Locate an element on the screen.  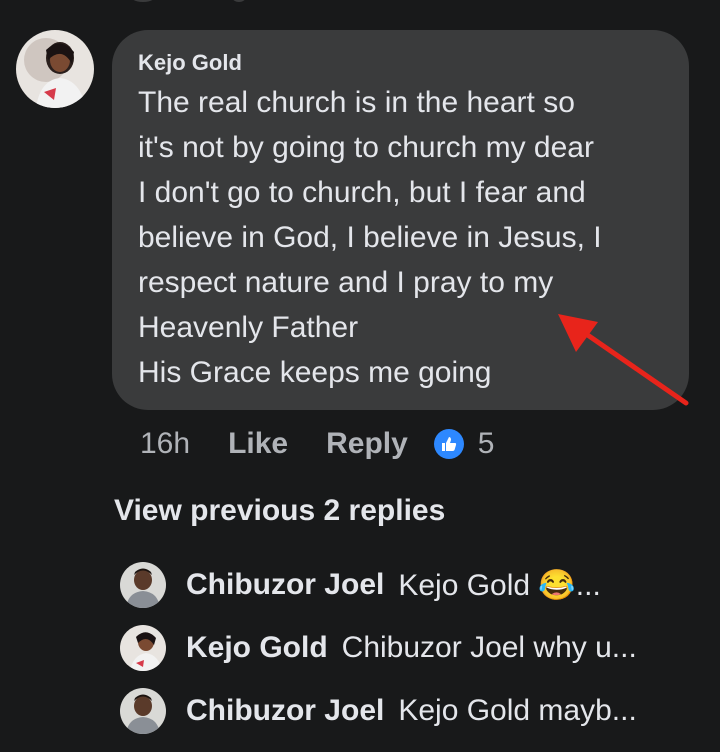
comment-author: Kejo Gold is located at coordinates (400, 63).